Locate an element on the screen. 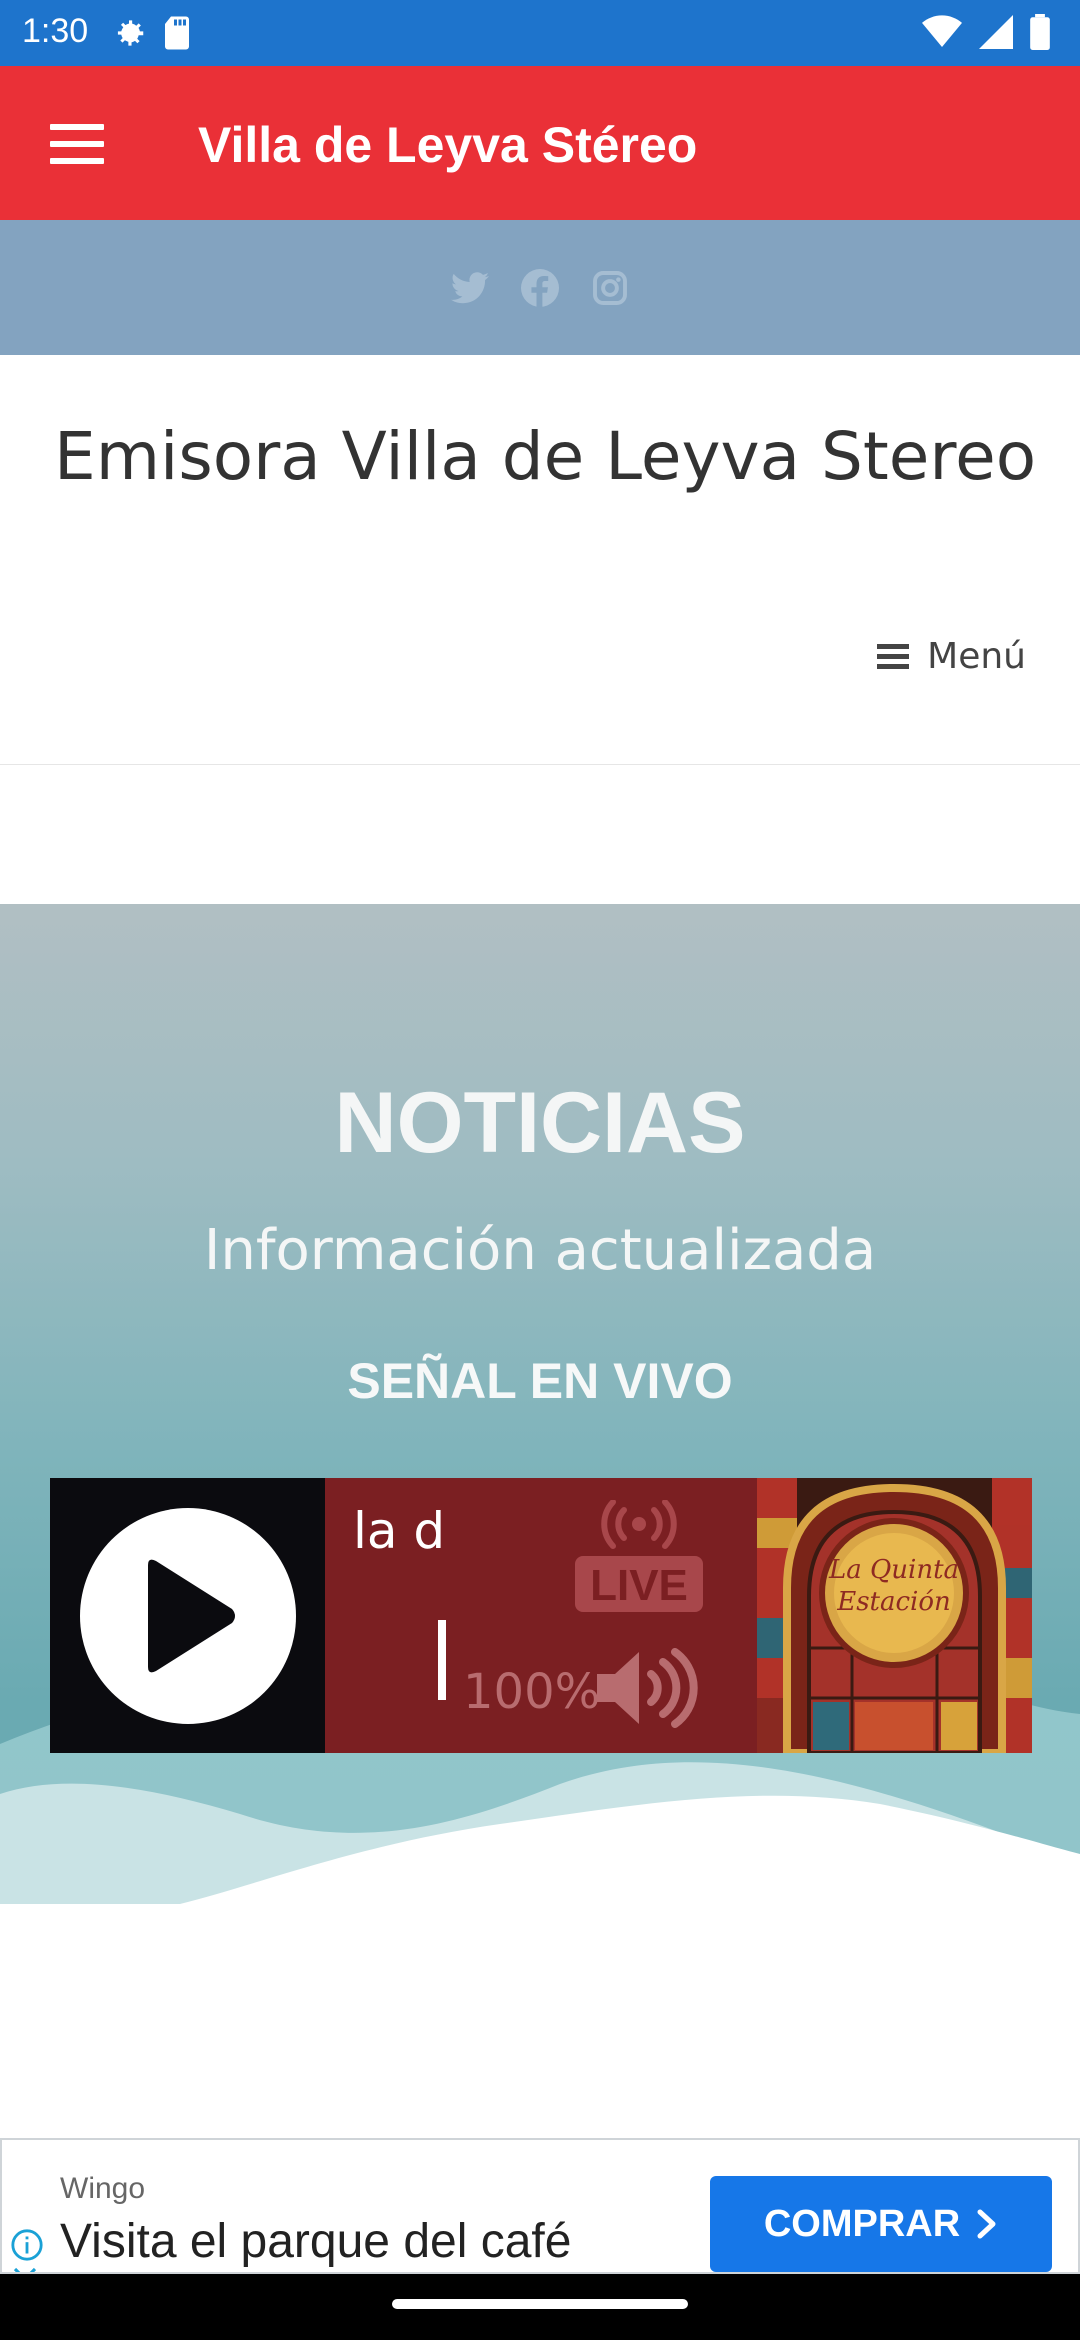 This screenshot has height=2340, width=1080. site-title: Emisora Villa de Leyva Stereo is located at coordinates (545, 456).